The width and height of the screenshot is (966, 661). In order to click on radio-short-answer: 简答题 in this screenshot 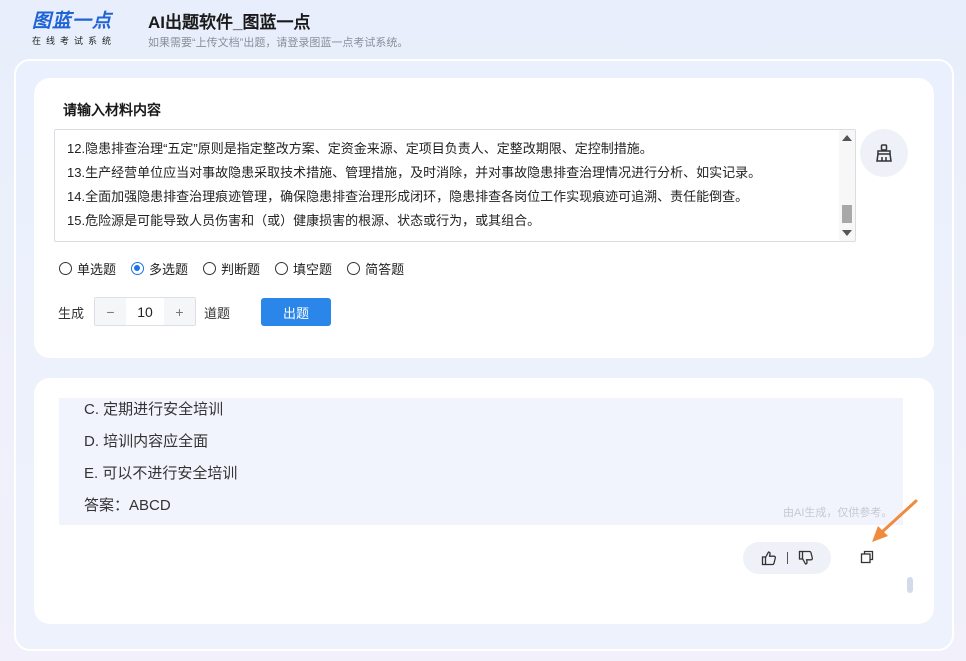, I will do `click(375, 268)`.